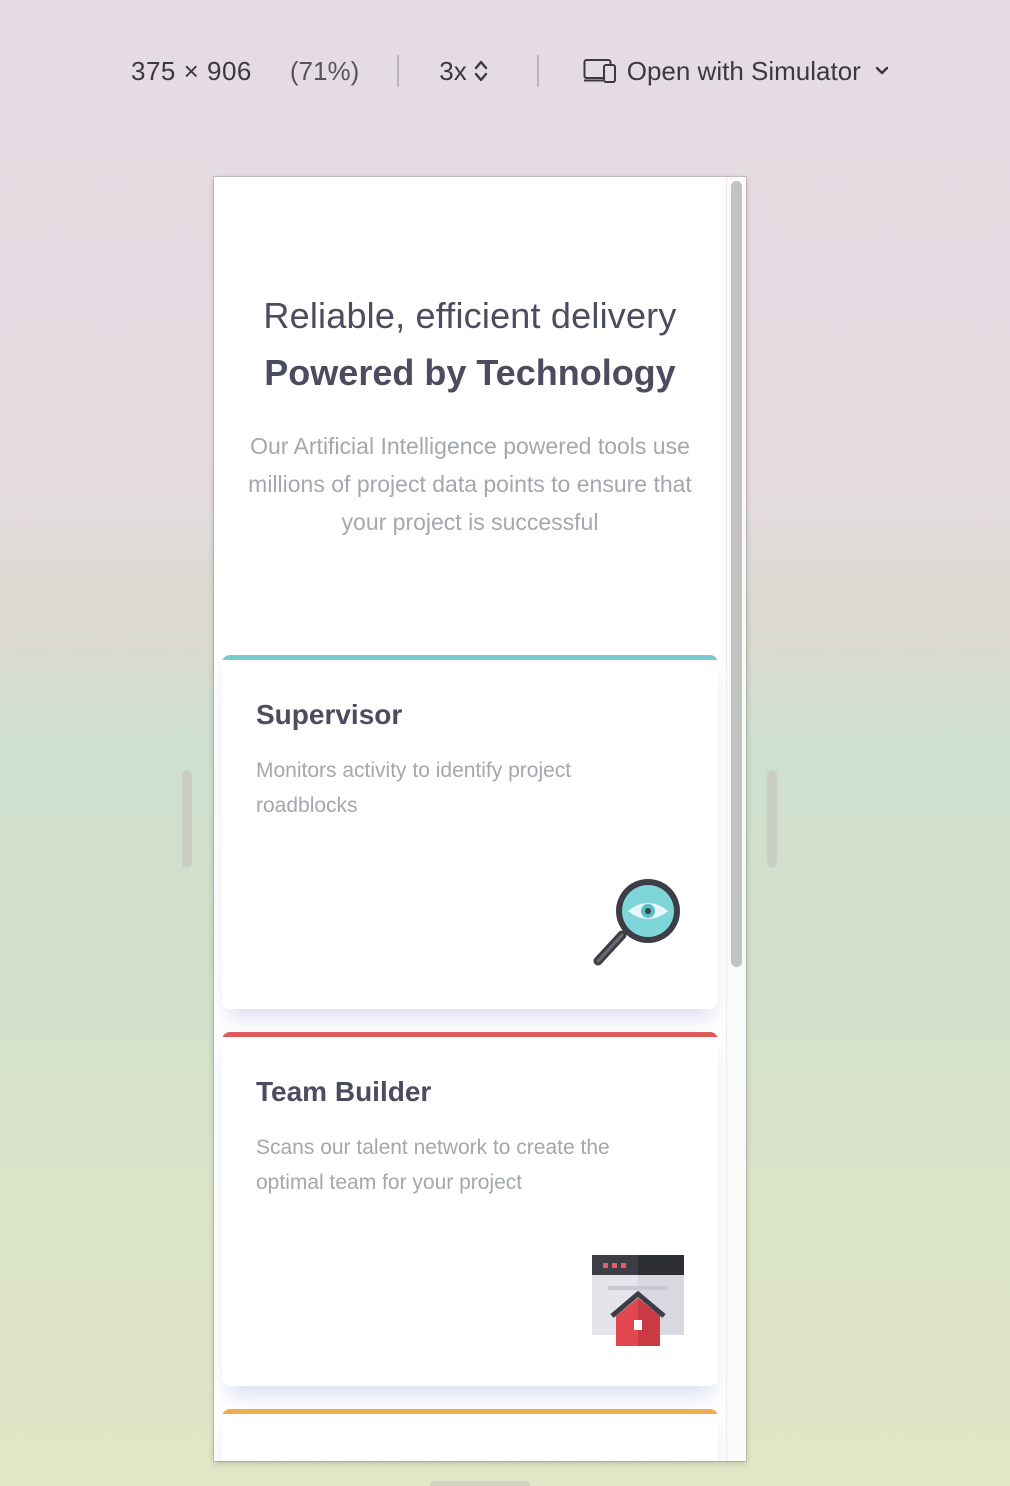  What do you see at coordinates (191, 71) in the screenshot?
I see `viewport-dimensions: 375 × 906` at bounding box center [191, 71].